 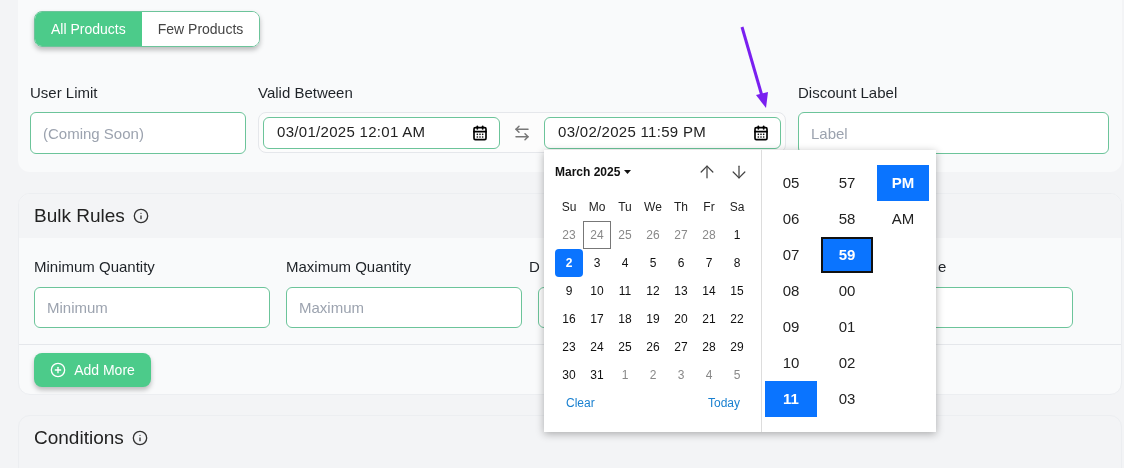 I want to click on field-label: e, so click(x=942, y=267).